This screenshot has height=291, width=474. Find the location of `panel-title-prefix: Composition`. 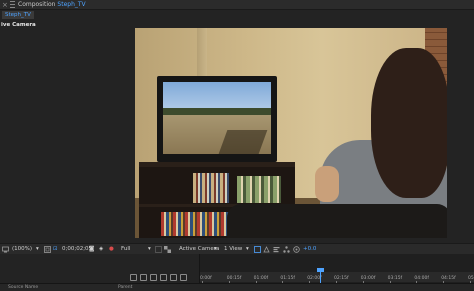

panel-title-prefix: Composition is located at coordinates (37, 4).